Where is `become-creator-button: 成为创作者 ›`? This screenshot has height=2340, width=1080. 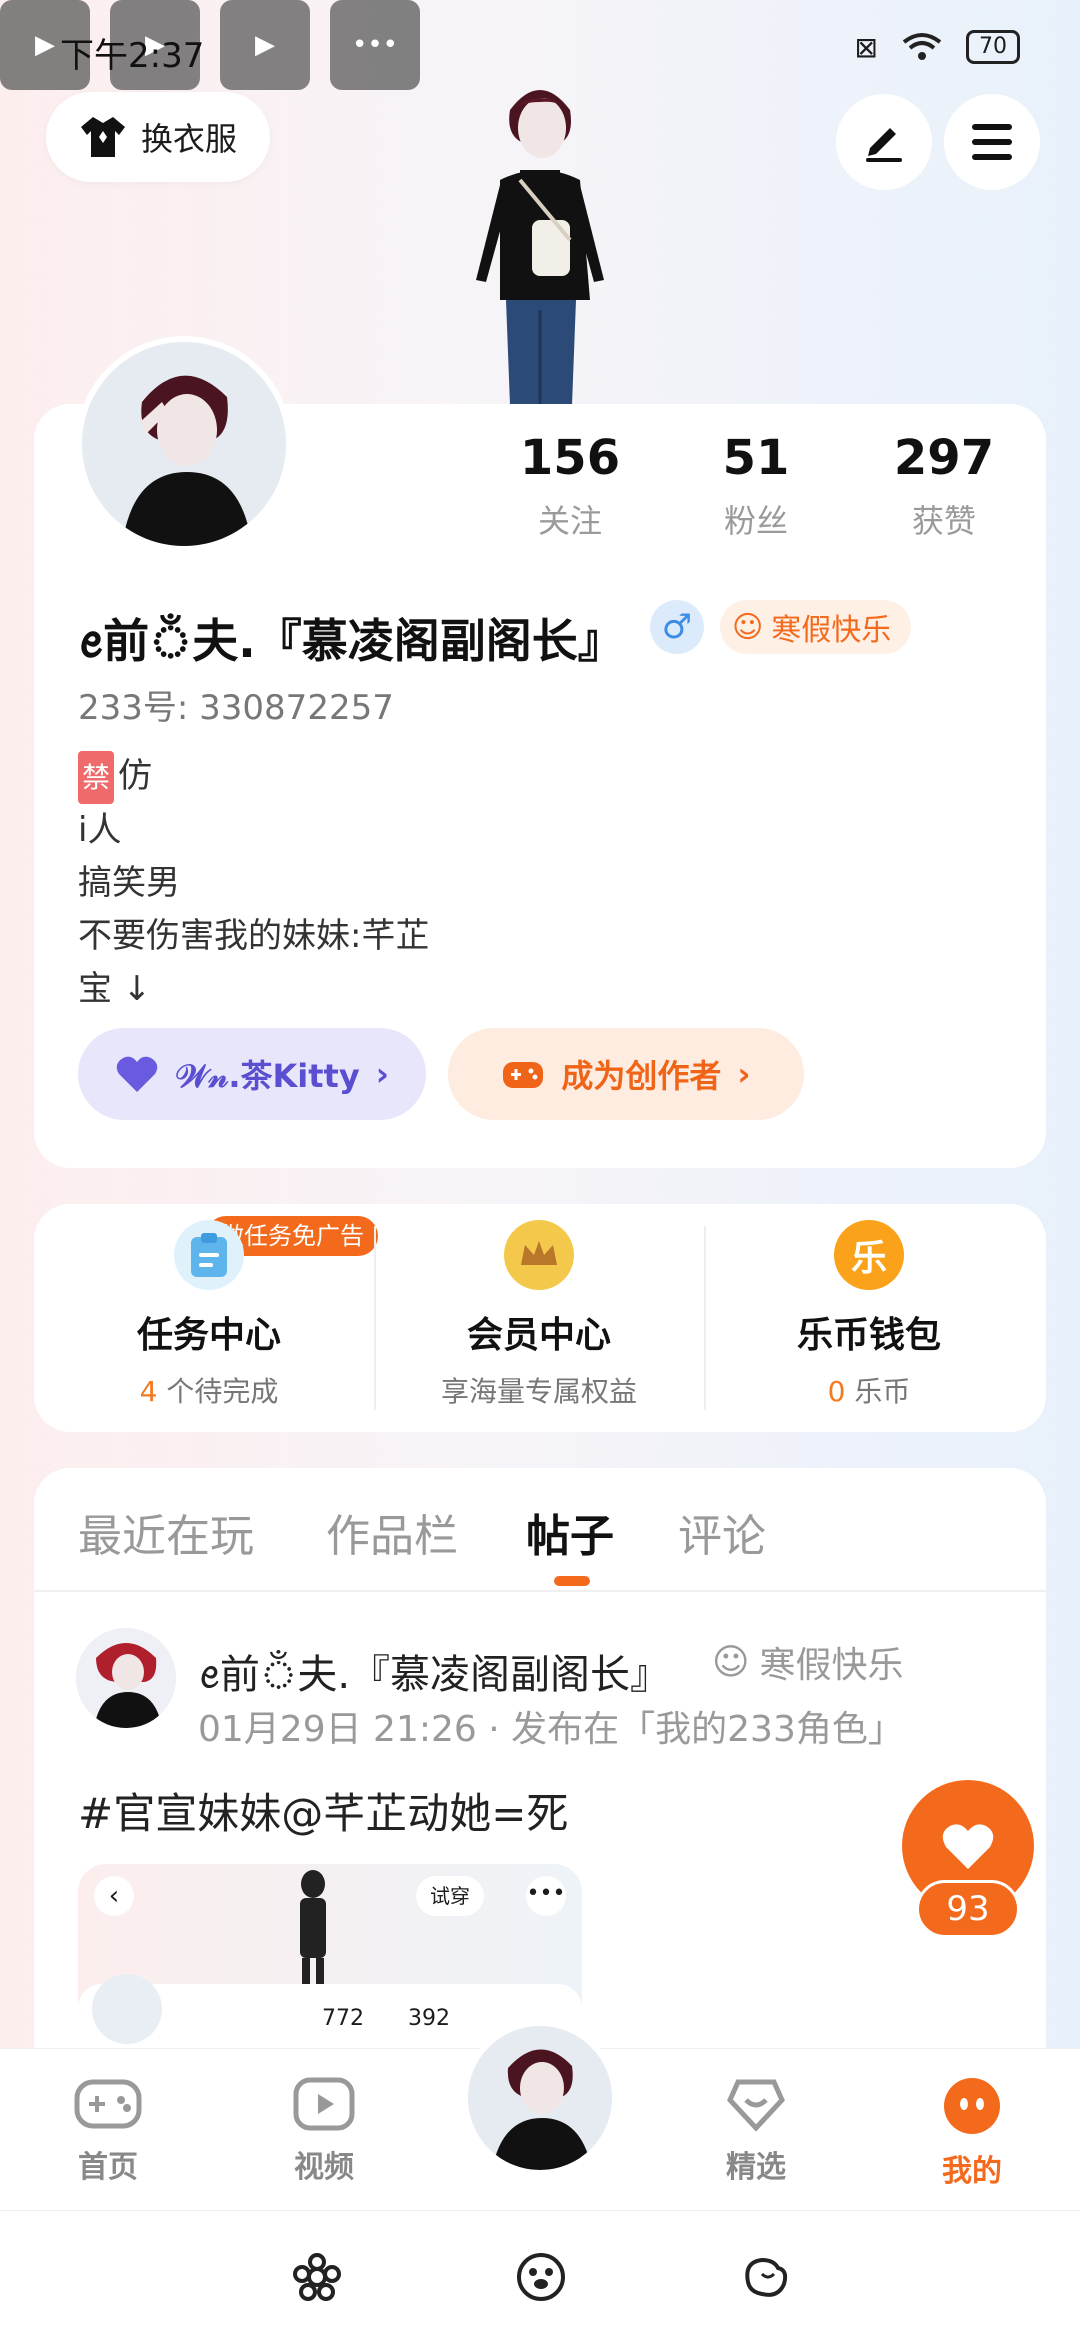
become-creator-button: 成为创作者 › is located at coordinates (626, 1074).